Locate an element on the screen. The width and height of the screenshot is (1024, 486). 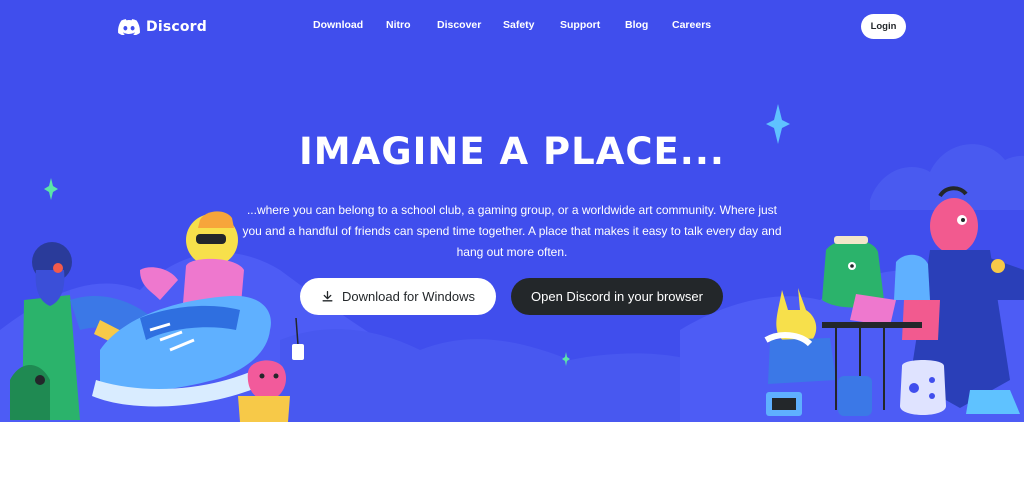
browser-button-label: Open Discord in your browser is located at coordinates (617, 296).